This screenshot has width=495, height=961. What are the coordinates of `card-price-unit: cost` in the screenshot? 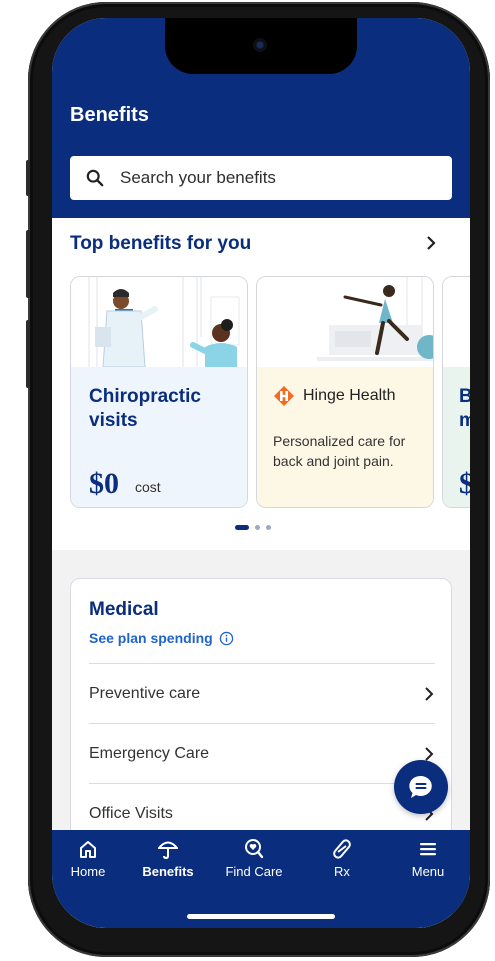 It's located at (148, 487).